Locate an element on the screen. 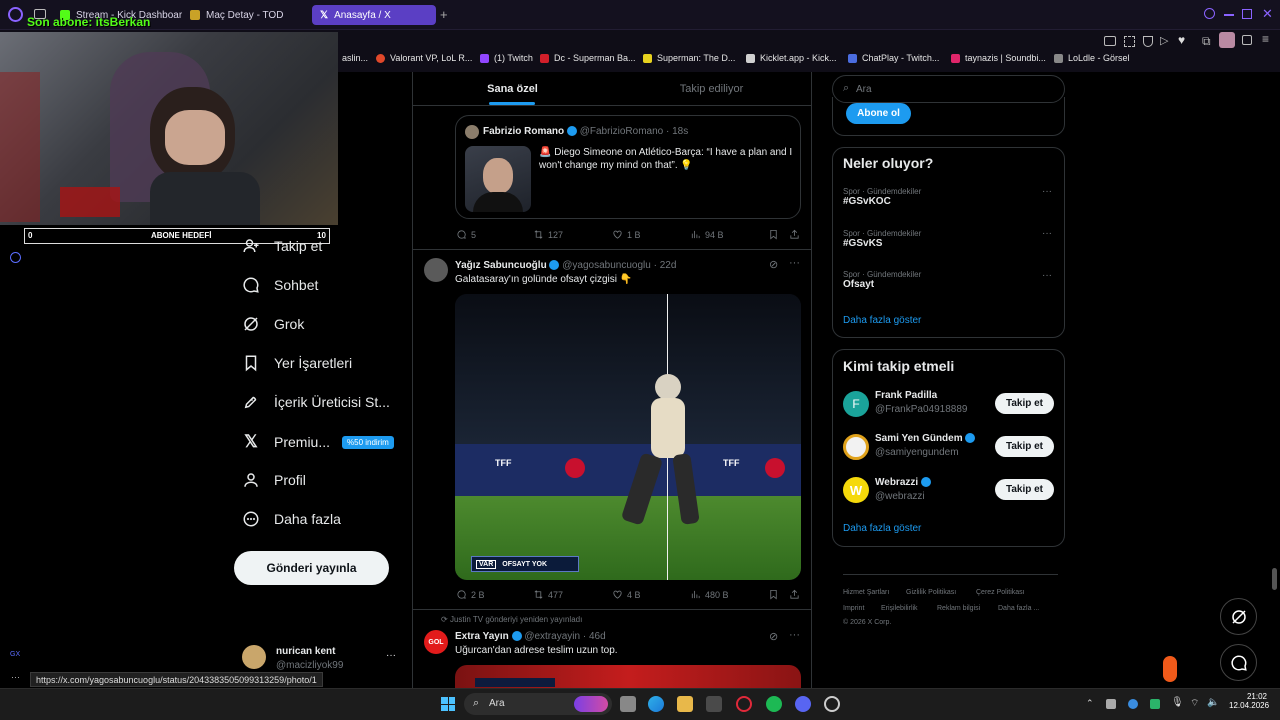 The width and height of the screenshot is (1280, 720). quoted-thumbnail is located at coordinates (498, 179).